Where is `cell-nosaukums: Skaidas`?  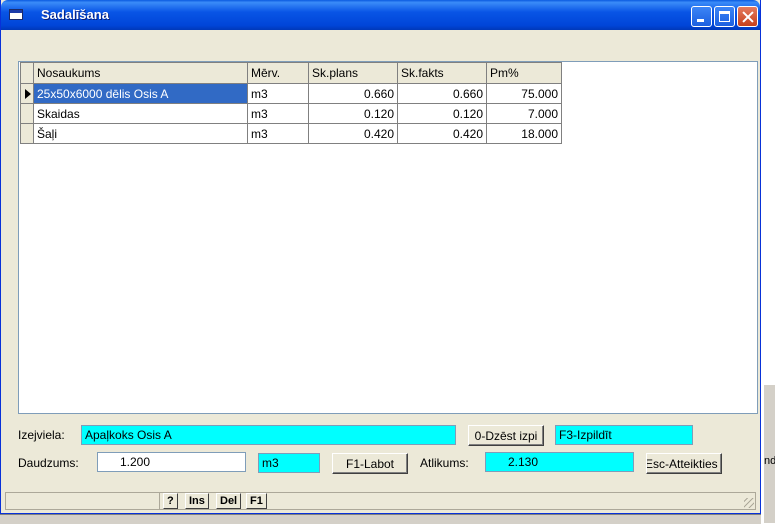
cell-nosaukums: Skaidas is located at coordinates (140, 113).